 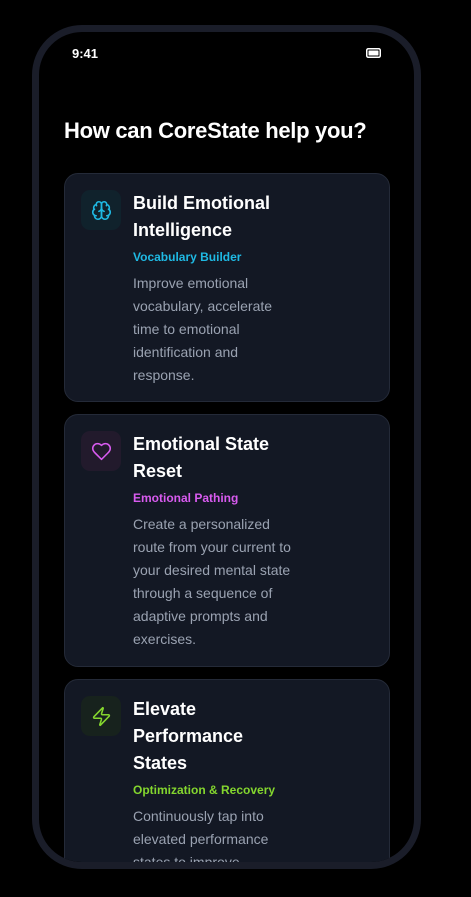 I want to click on heart-icon, so click(x=101, y=451).